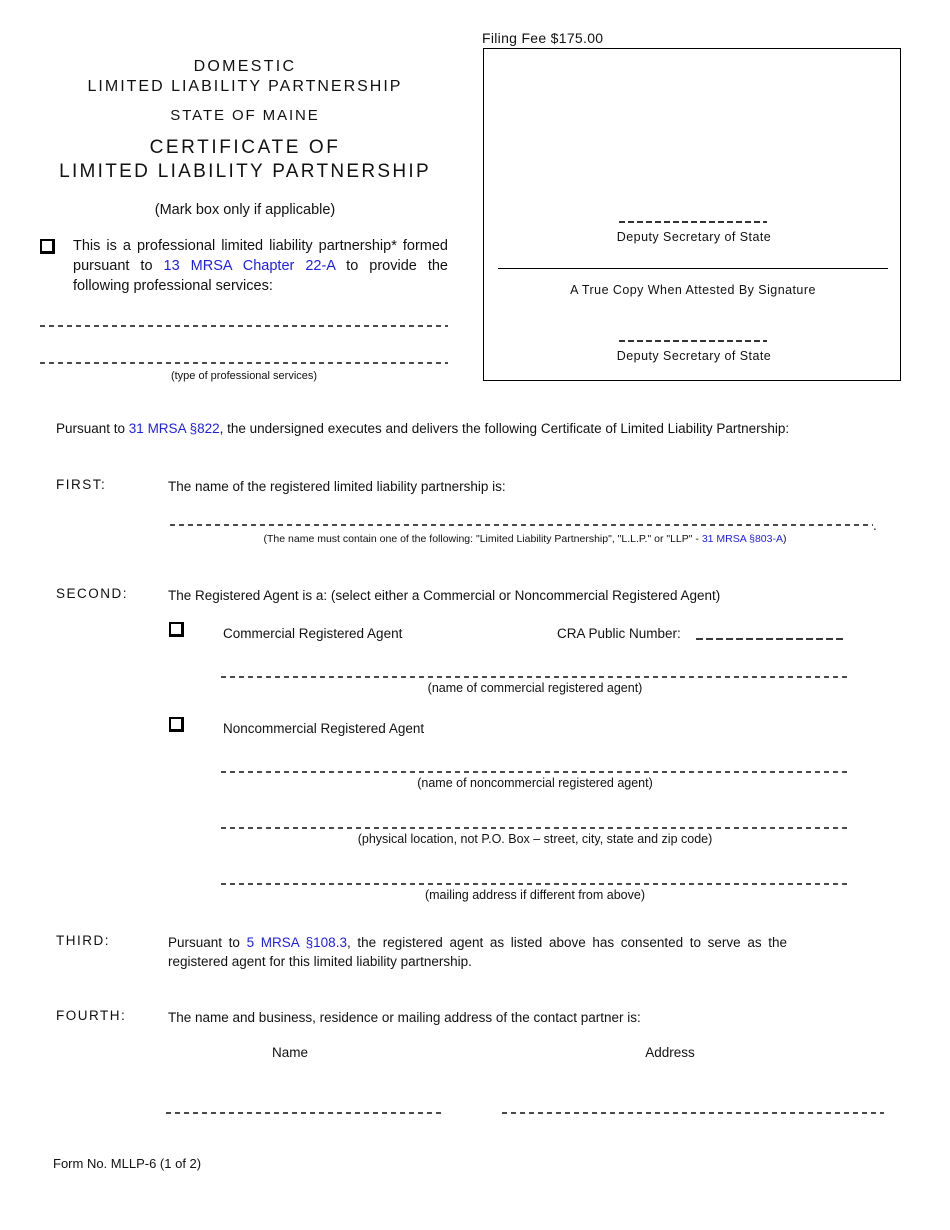 This screenshot has height=1230, width=950. What do you see at coordinates (535, 783) in the screenshot?
I see `noncommercial-agent-name-caption: (name of noncommercial registered agent)` at bounding box center [535, 783].